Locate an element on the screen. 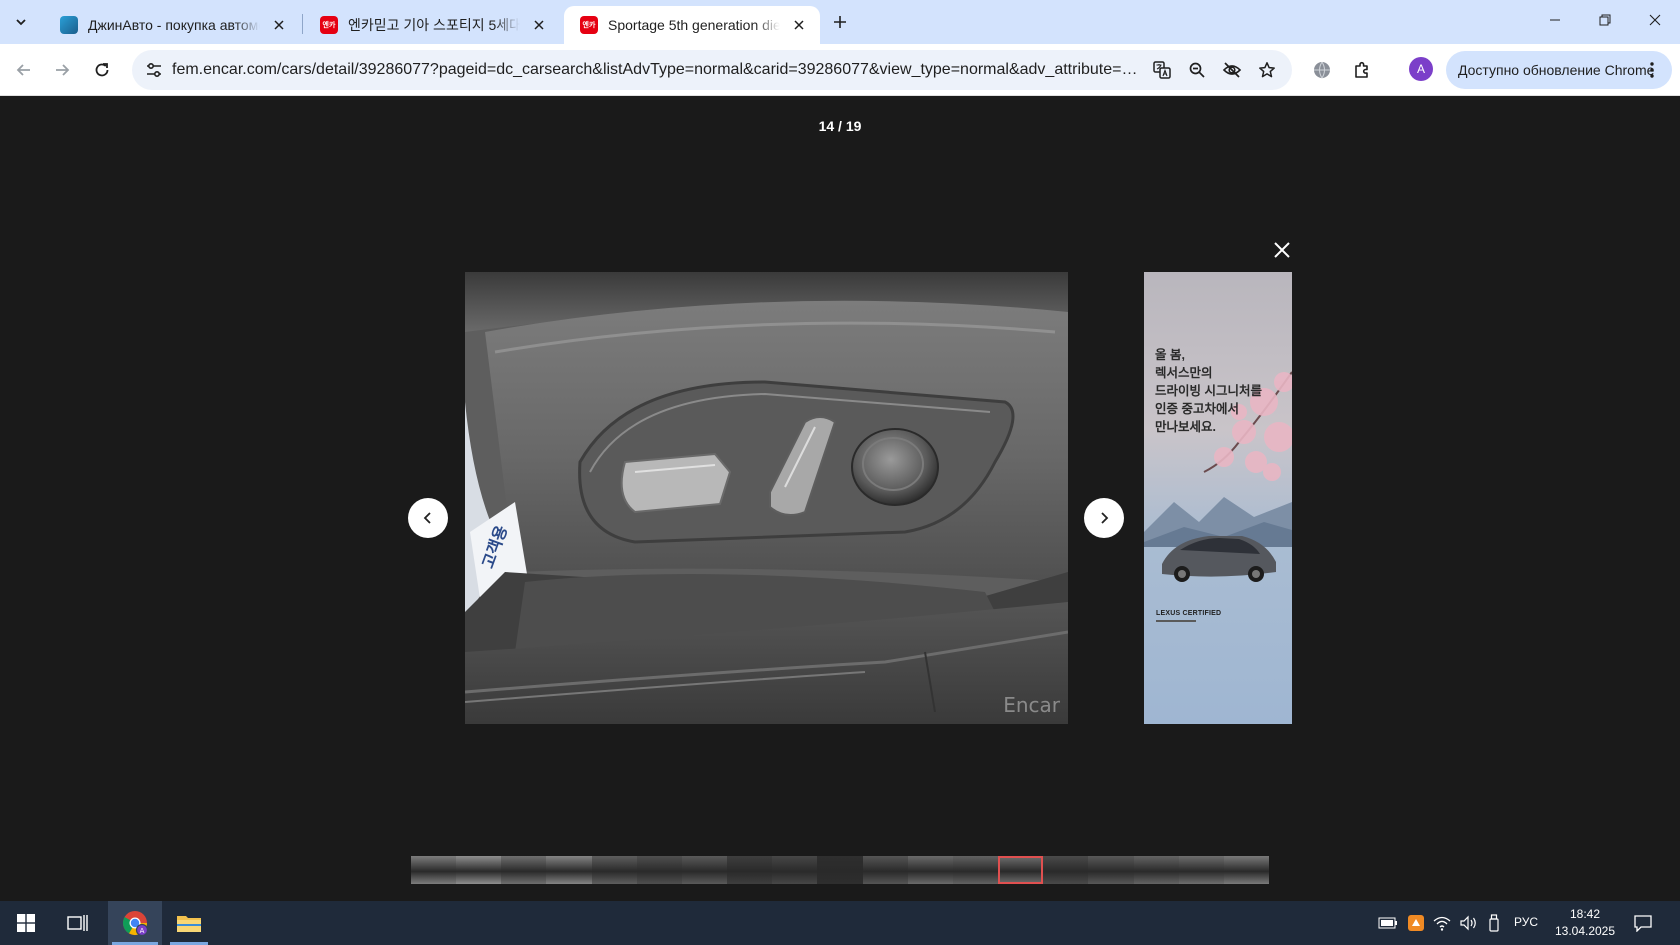  app-tray-icon is located at coordinates (1416, 923).